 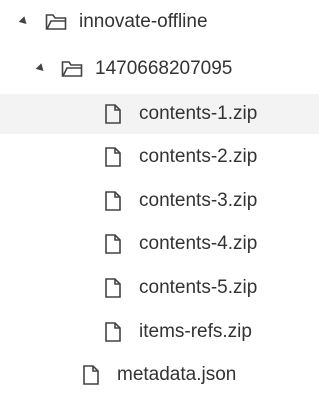 I want to click on tree-item-folder-1470668207095: 1470668207095, so click(x=159, y=69).